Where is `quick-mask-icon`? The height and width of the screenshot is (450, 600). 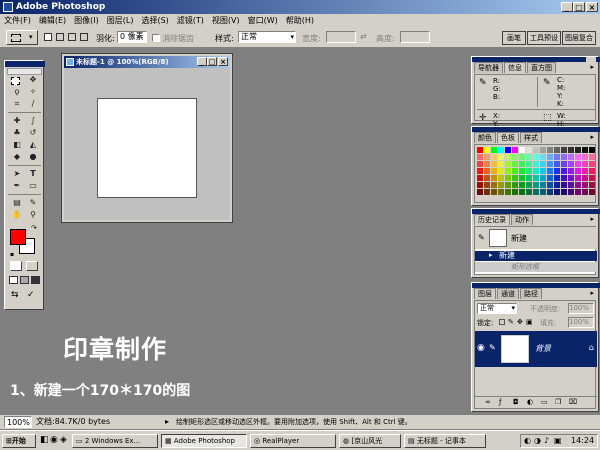 quick-mask-icon is located at coordinates (32, 266).